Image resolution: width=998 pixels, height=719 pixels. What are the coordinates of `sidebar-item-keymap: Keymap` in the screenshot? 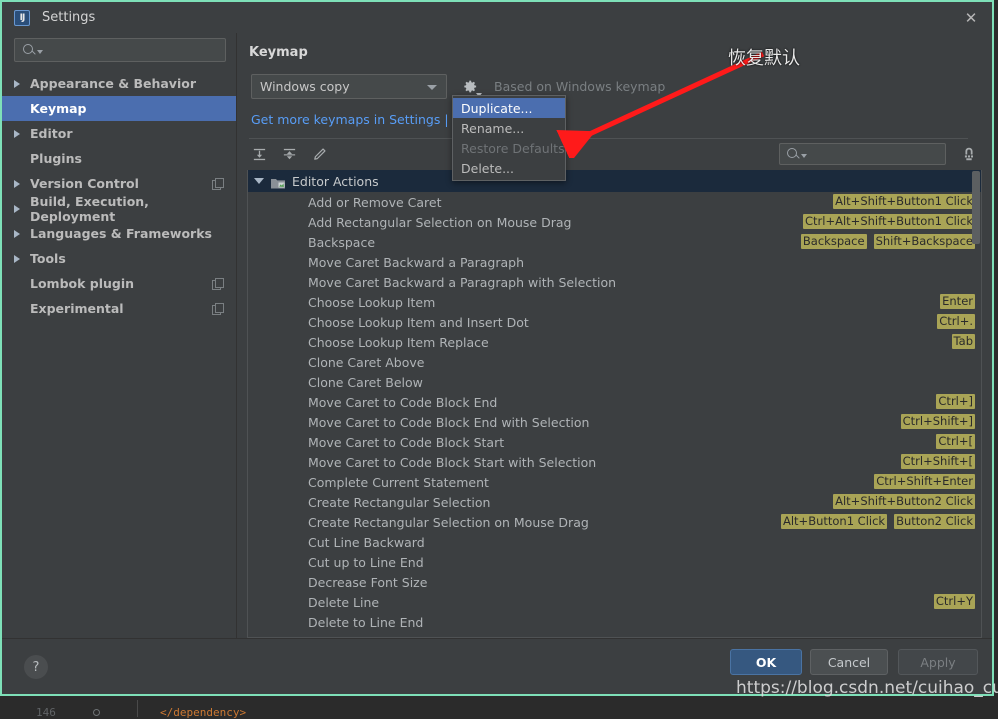 It's located at (119, 108).